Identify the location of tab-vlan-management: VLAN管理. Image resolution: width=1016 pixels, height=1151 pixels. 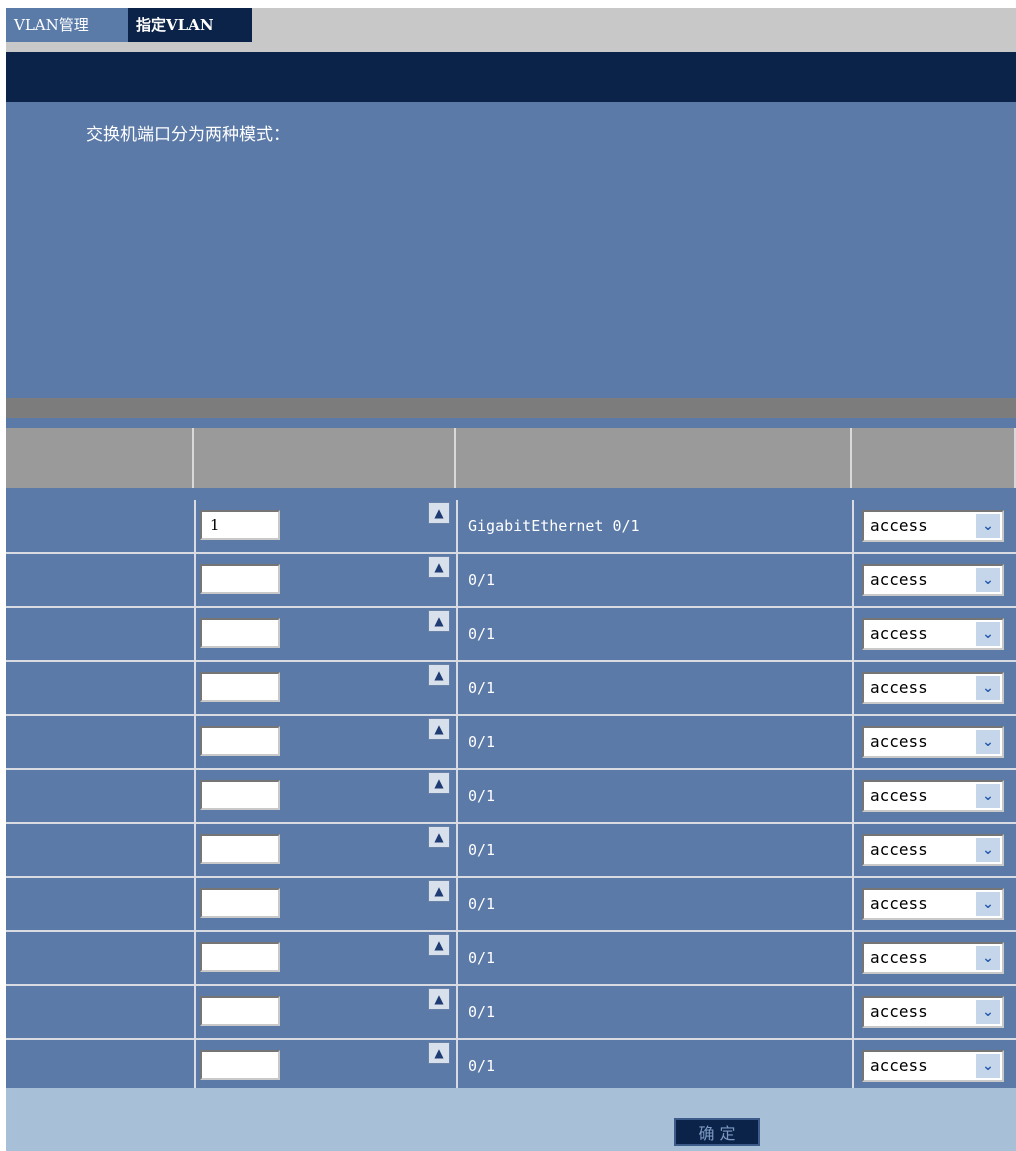
(69, 25).